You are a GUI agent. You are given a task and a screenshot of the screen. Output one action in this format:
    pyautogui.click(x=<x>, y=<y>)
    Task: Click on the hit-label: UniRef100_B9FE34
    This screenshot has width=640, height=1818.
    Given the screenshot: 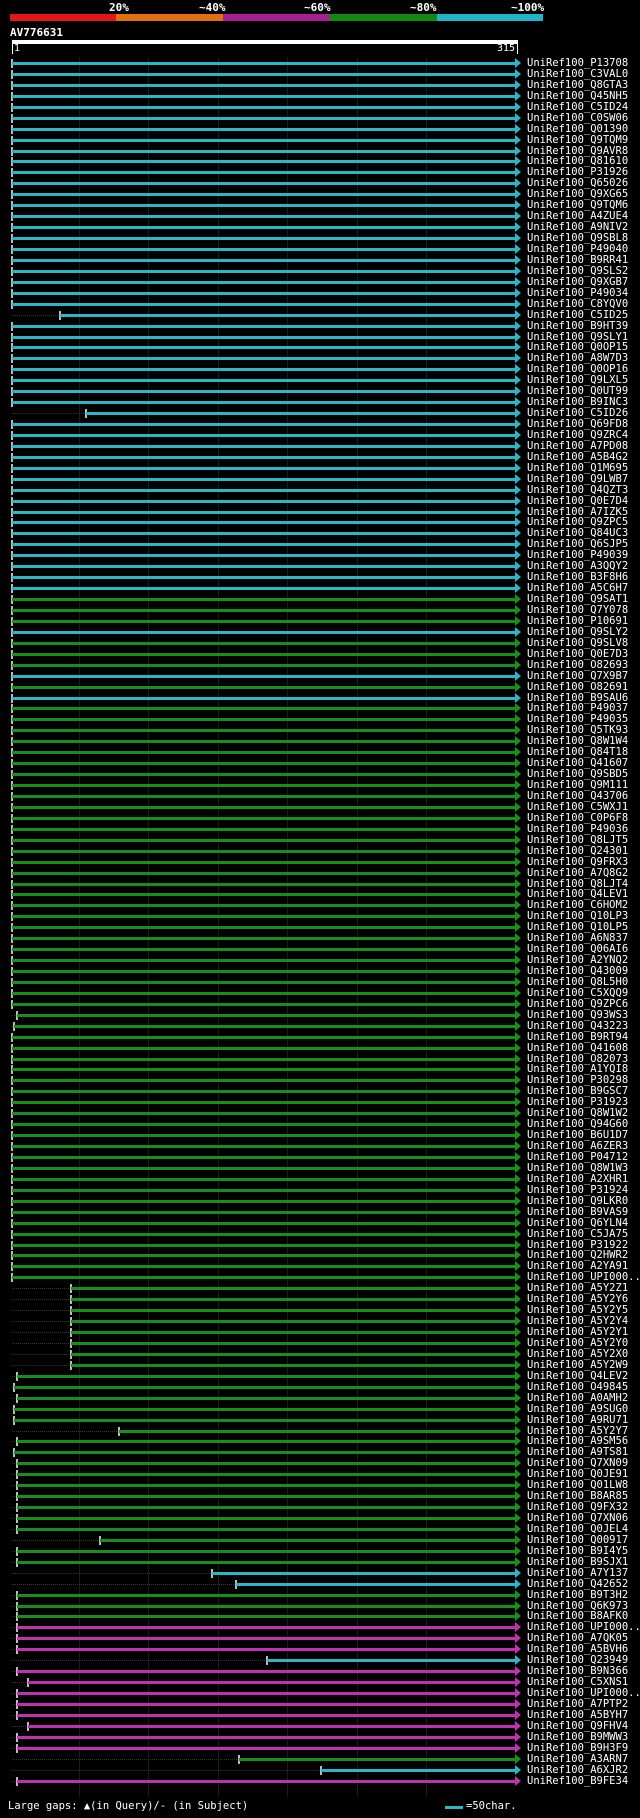 What is the action you would take?
    pyautogui.click(x=577, y=1781)
    